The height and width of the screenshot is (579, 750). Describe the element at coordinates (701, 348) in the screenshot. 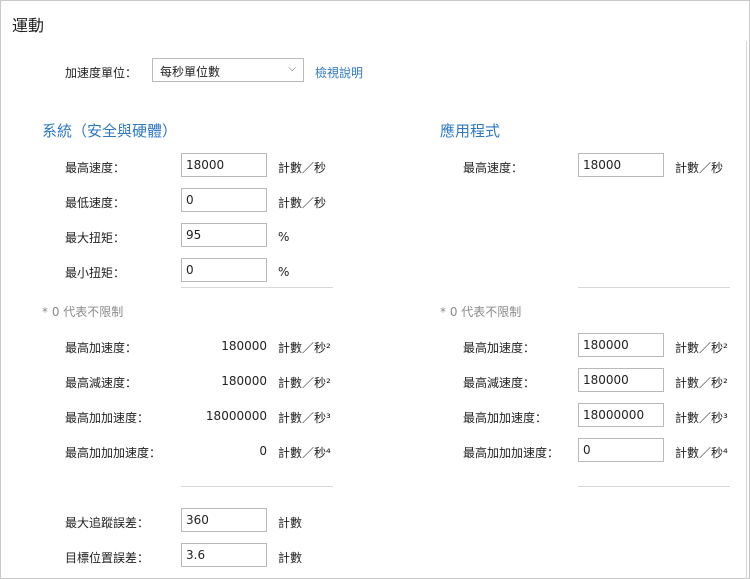

I see `app-max-accel-unit: 計數／秒²` at that location.